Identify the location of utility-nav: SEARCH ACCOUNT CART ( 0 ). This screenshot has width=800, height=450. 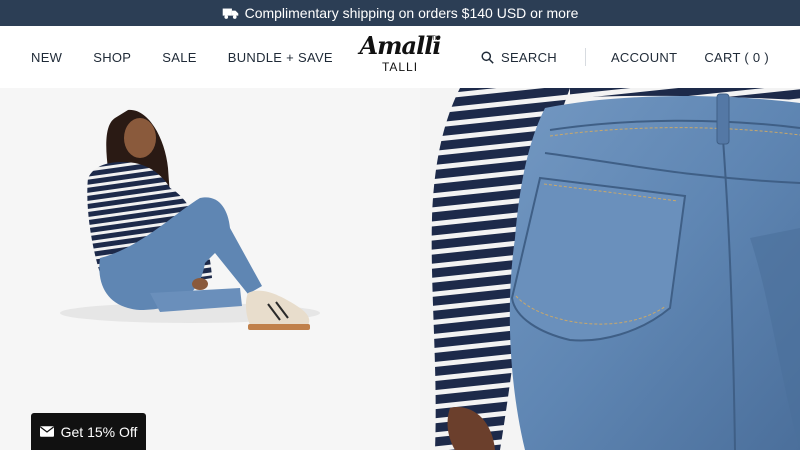
(625, 57).